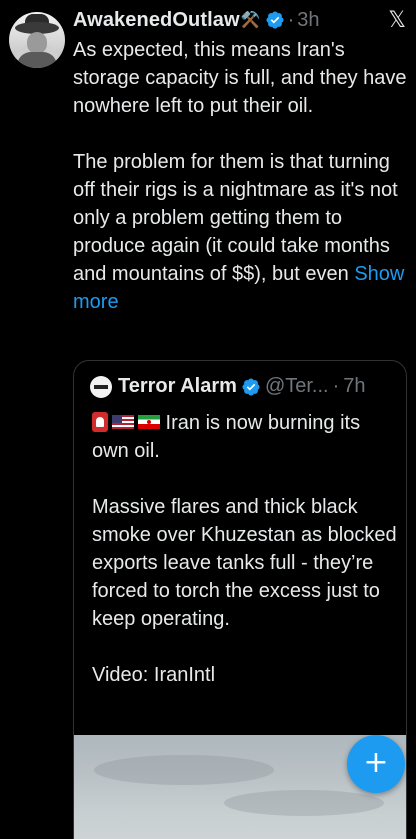 This screenshot has height=839, width=416. I want to click on quoted-tweet-header: Terror Alarm @Ter... · 7h, so click(242, 386).